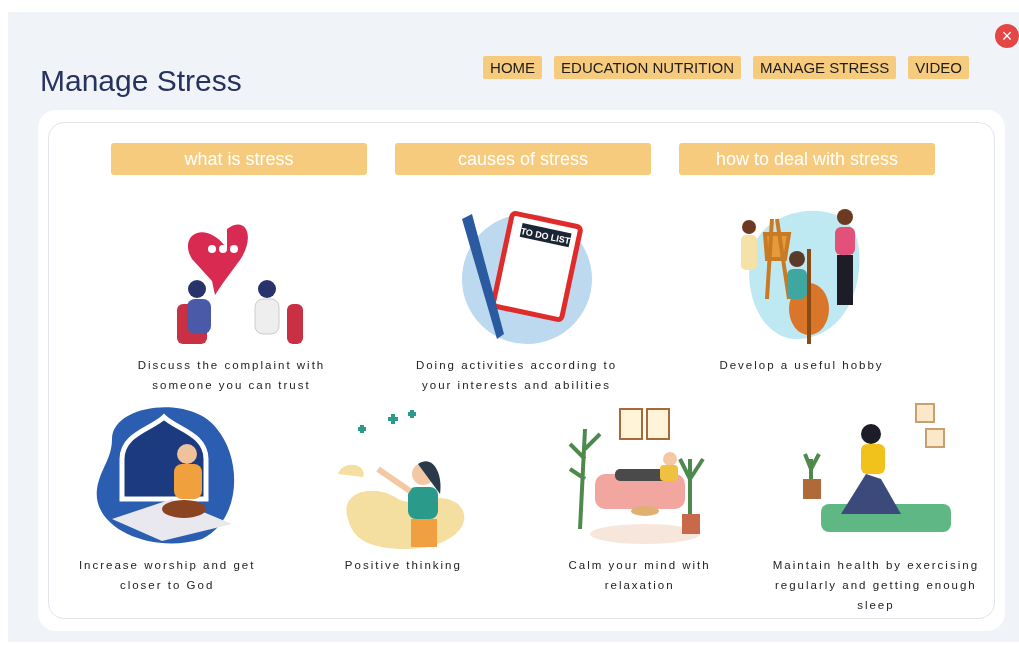 Image resolution: width=1019 pixels, height=645 pixels. What do you see at coordinates (513, 67) in the screenshot?
I see `nav-button: HOME` at bounding box center [513, 67].